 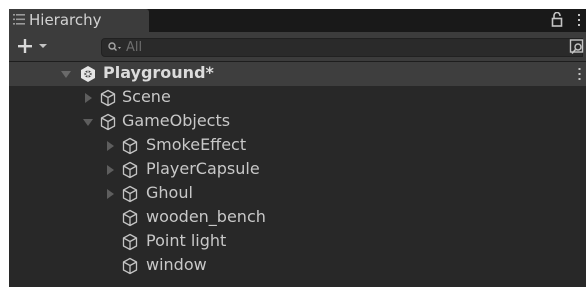 What do you see at coordinates (557, 19) in the screenshot?
I see `lock-icon` at bounding box center [557, 19].